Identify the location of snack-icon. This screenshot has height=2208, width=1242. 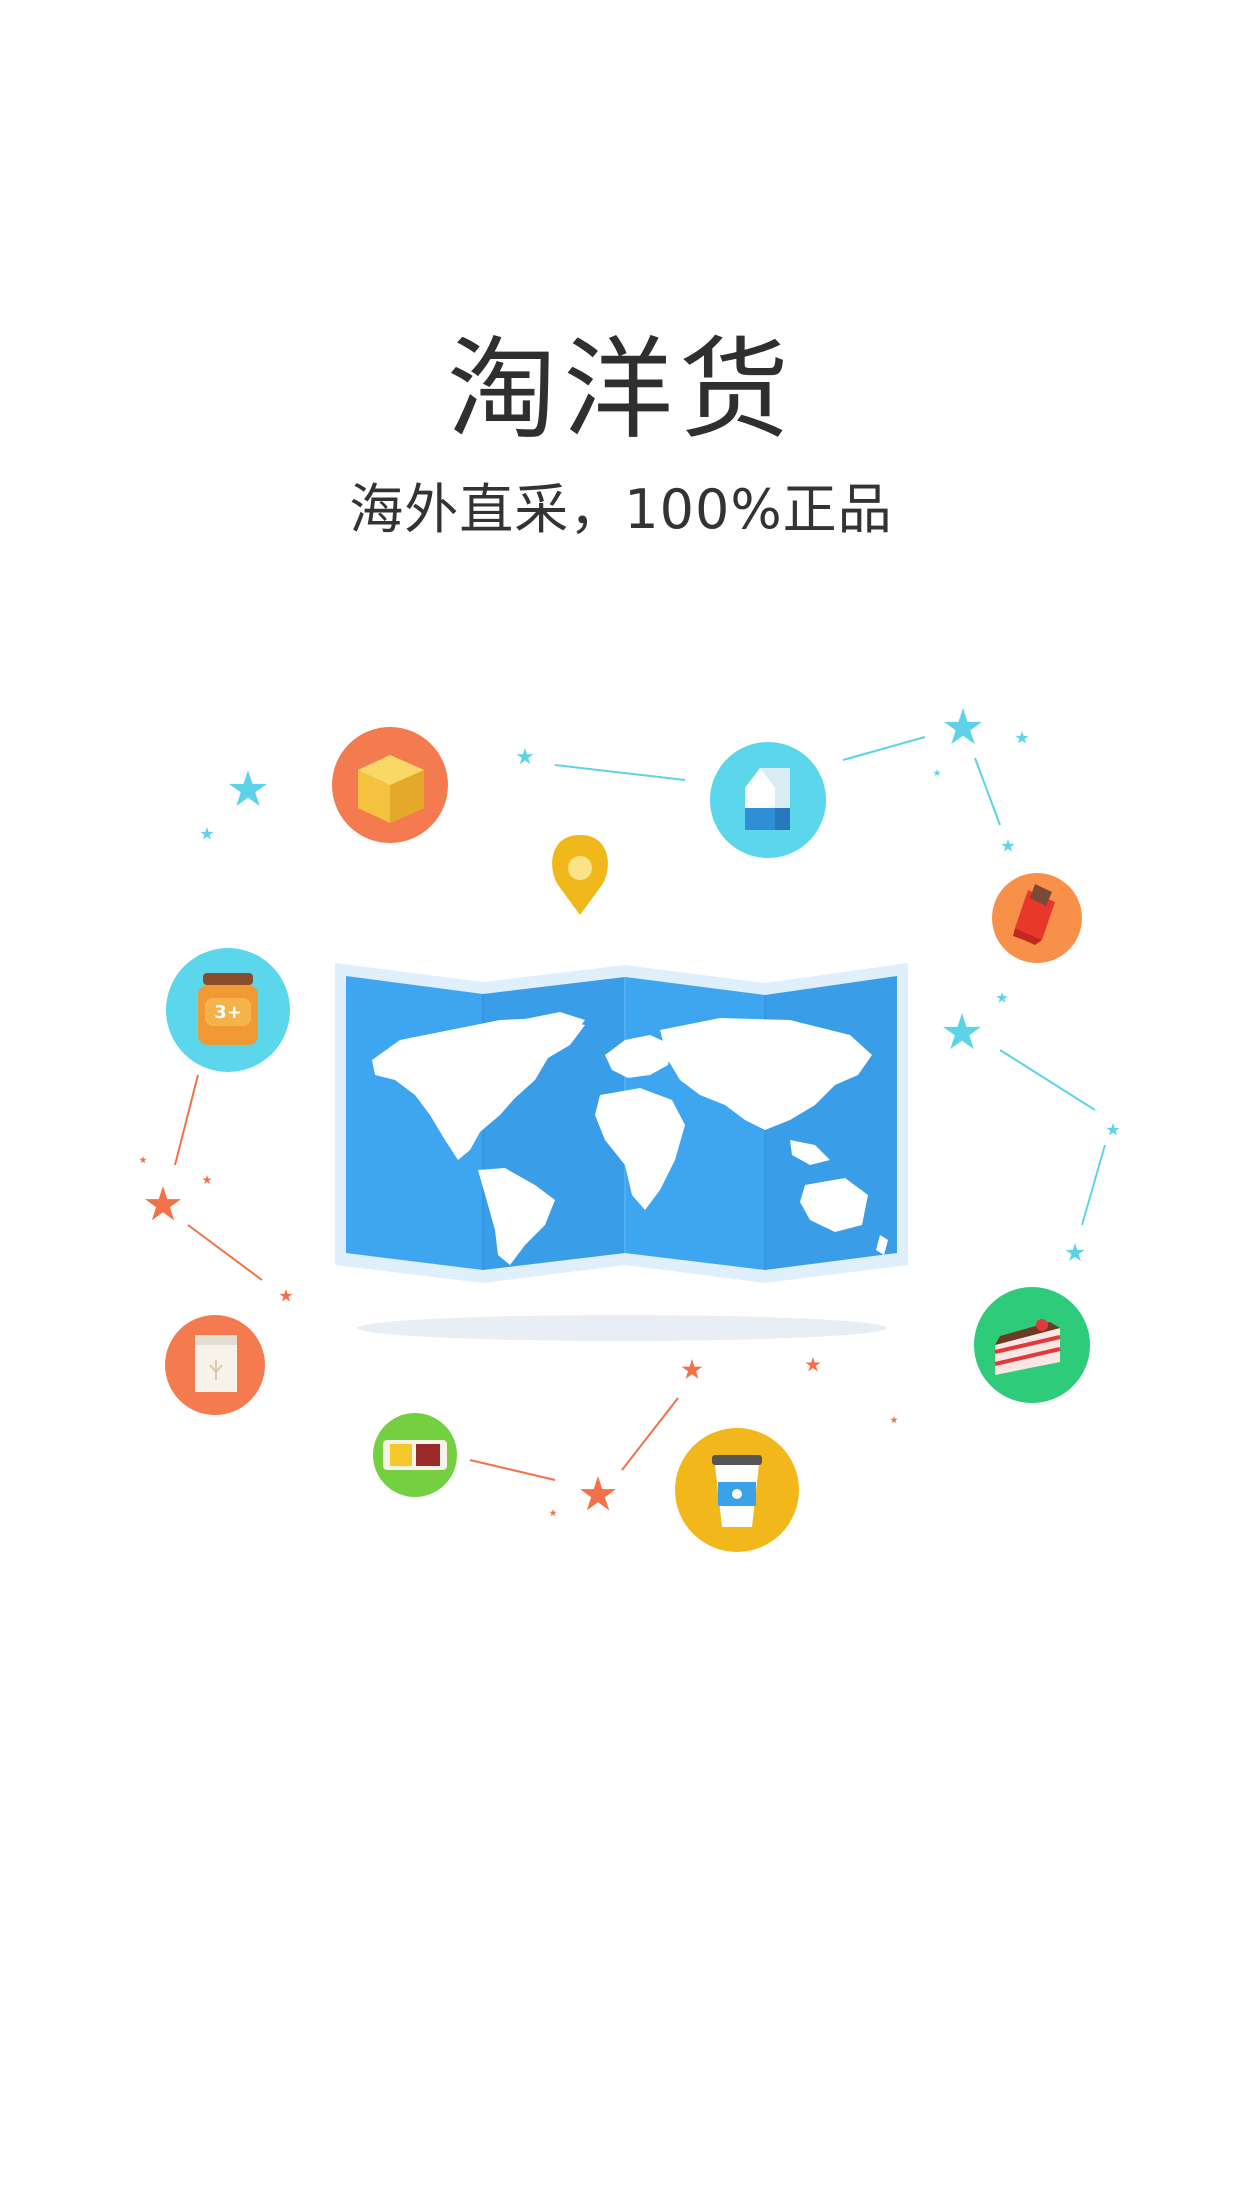
(415, 1455).